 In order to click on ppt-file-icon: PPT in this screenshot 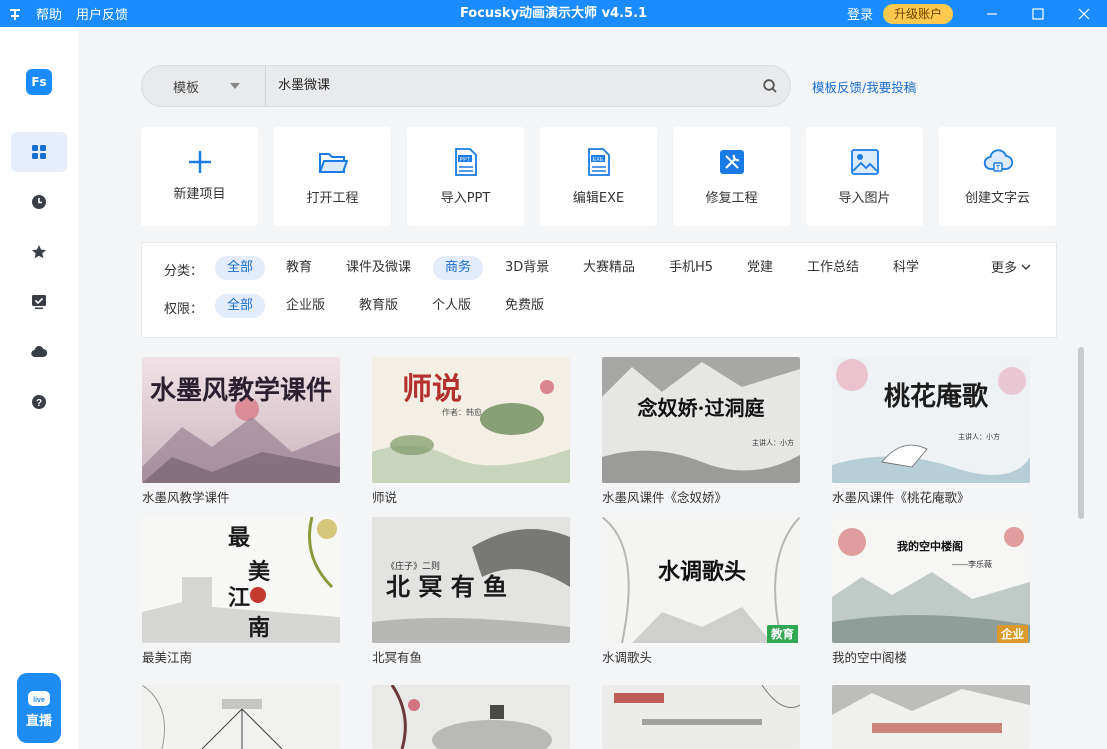, I will do `click(466, 162)`.